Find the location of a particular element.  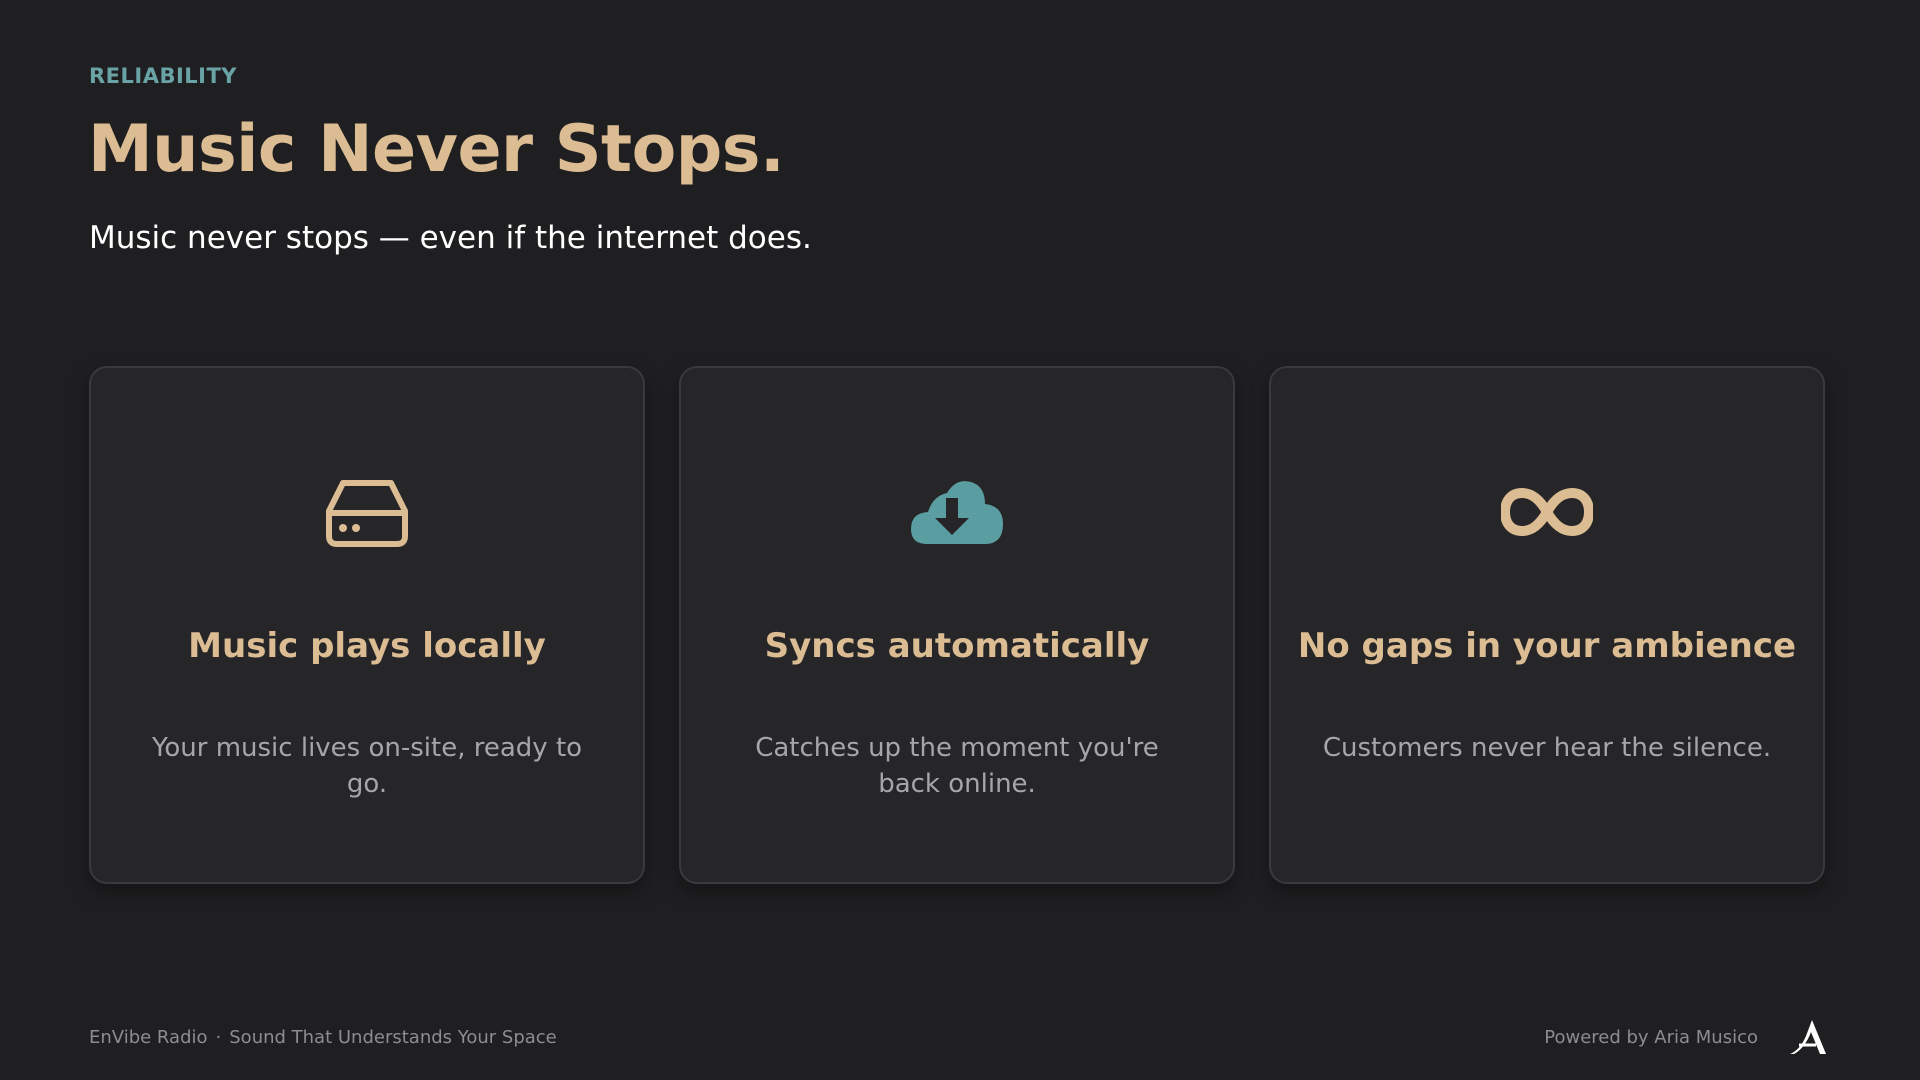

card-description: Customers never hear the silence. is located at coordinates (1547, 748).